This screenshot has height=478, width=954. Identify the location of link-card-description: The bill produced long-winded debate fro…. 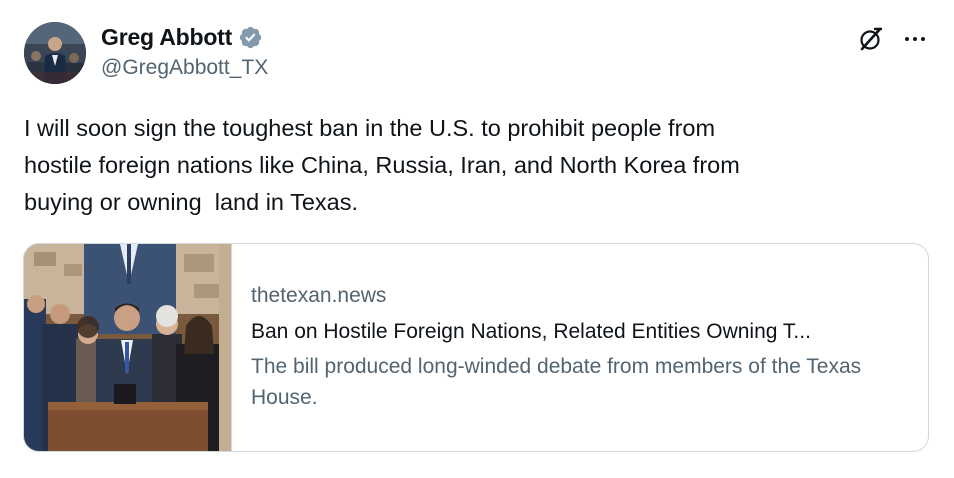
(556, 382).